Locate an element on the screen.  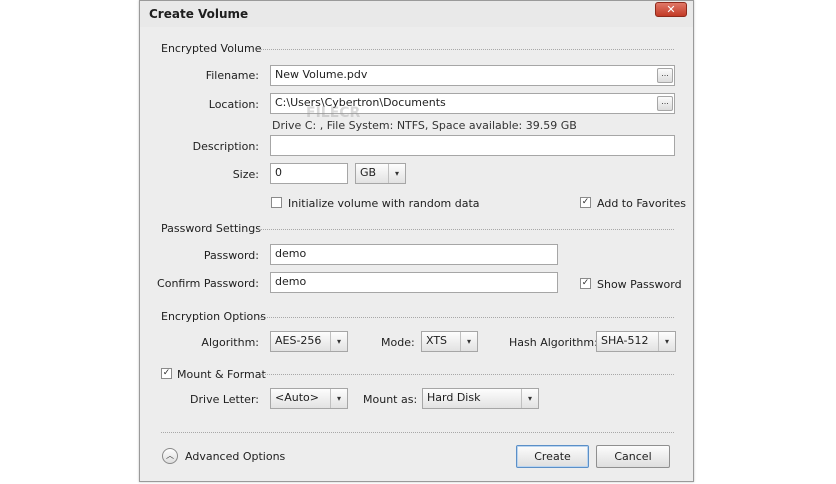
filename-field: New Volume.pdv is located at coordinates (472, 75).